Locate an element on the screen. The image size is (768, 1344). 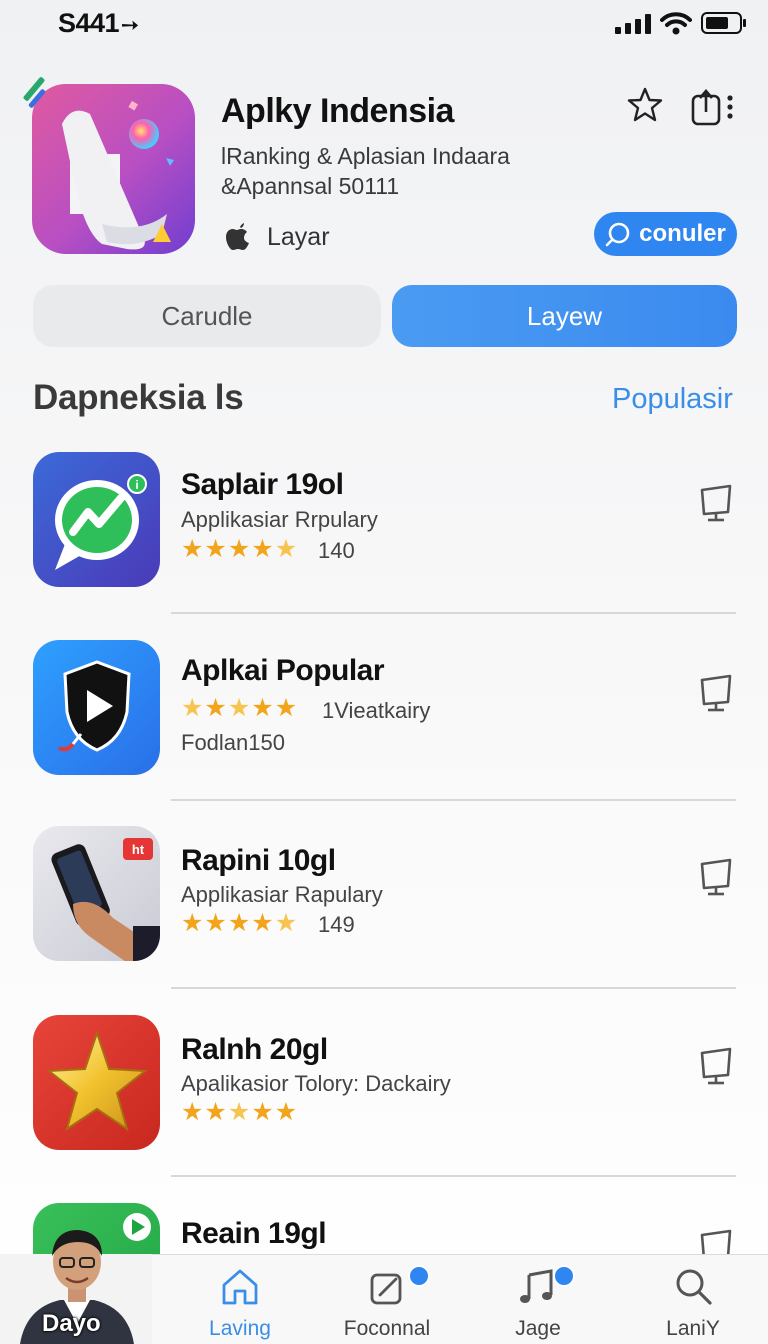
shoe-art-icon is located at coordinates (118, 175).